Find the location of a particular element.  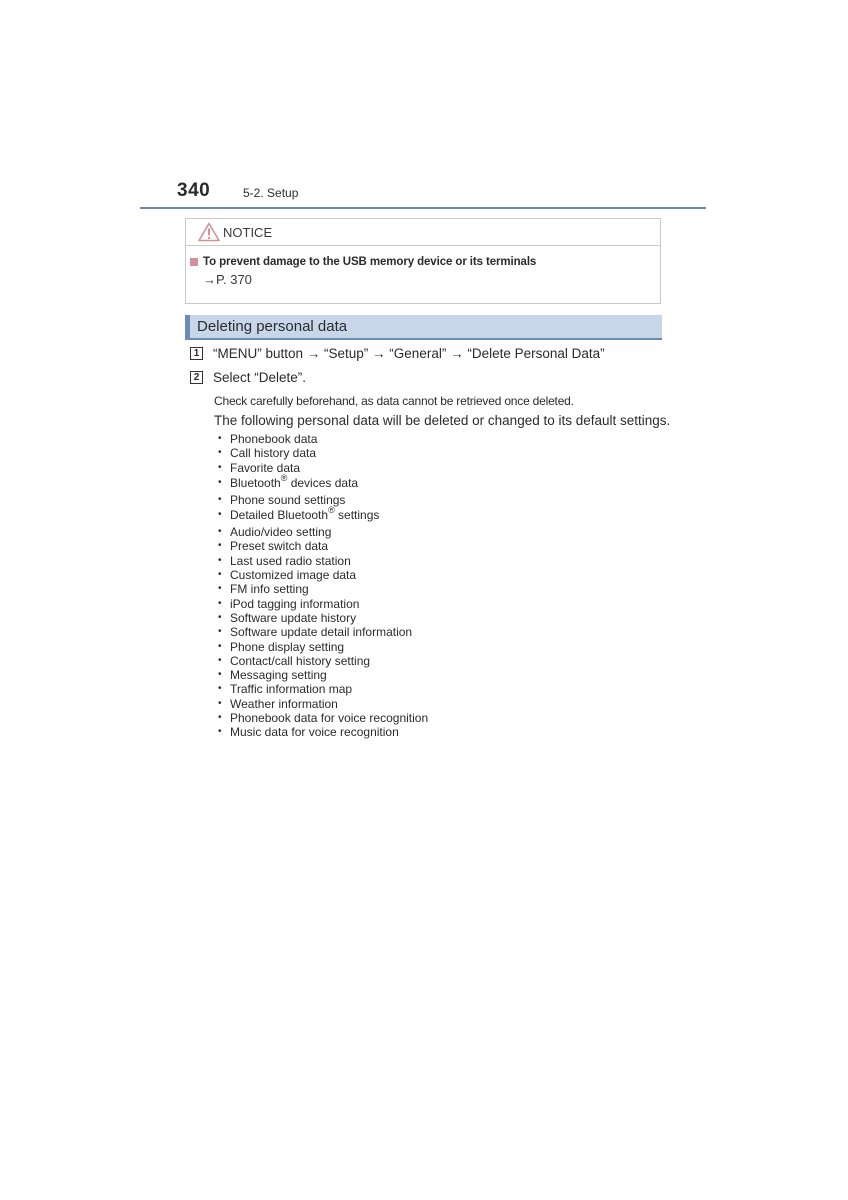

list-item-text: Last used radio station is located at coordinates (290, 560).